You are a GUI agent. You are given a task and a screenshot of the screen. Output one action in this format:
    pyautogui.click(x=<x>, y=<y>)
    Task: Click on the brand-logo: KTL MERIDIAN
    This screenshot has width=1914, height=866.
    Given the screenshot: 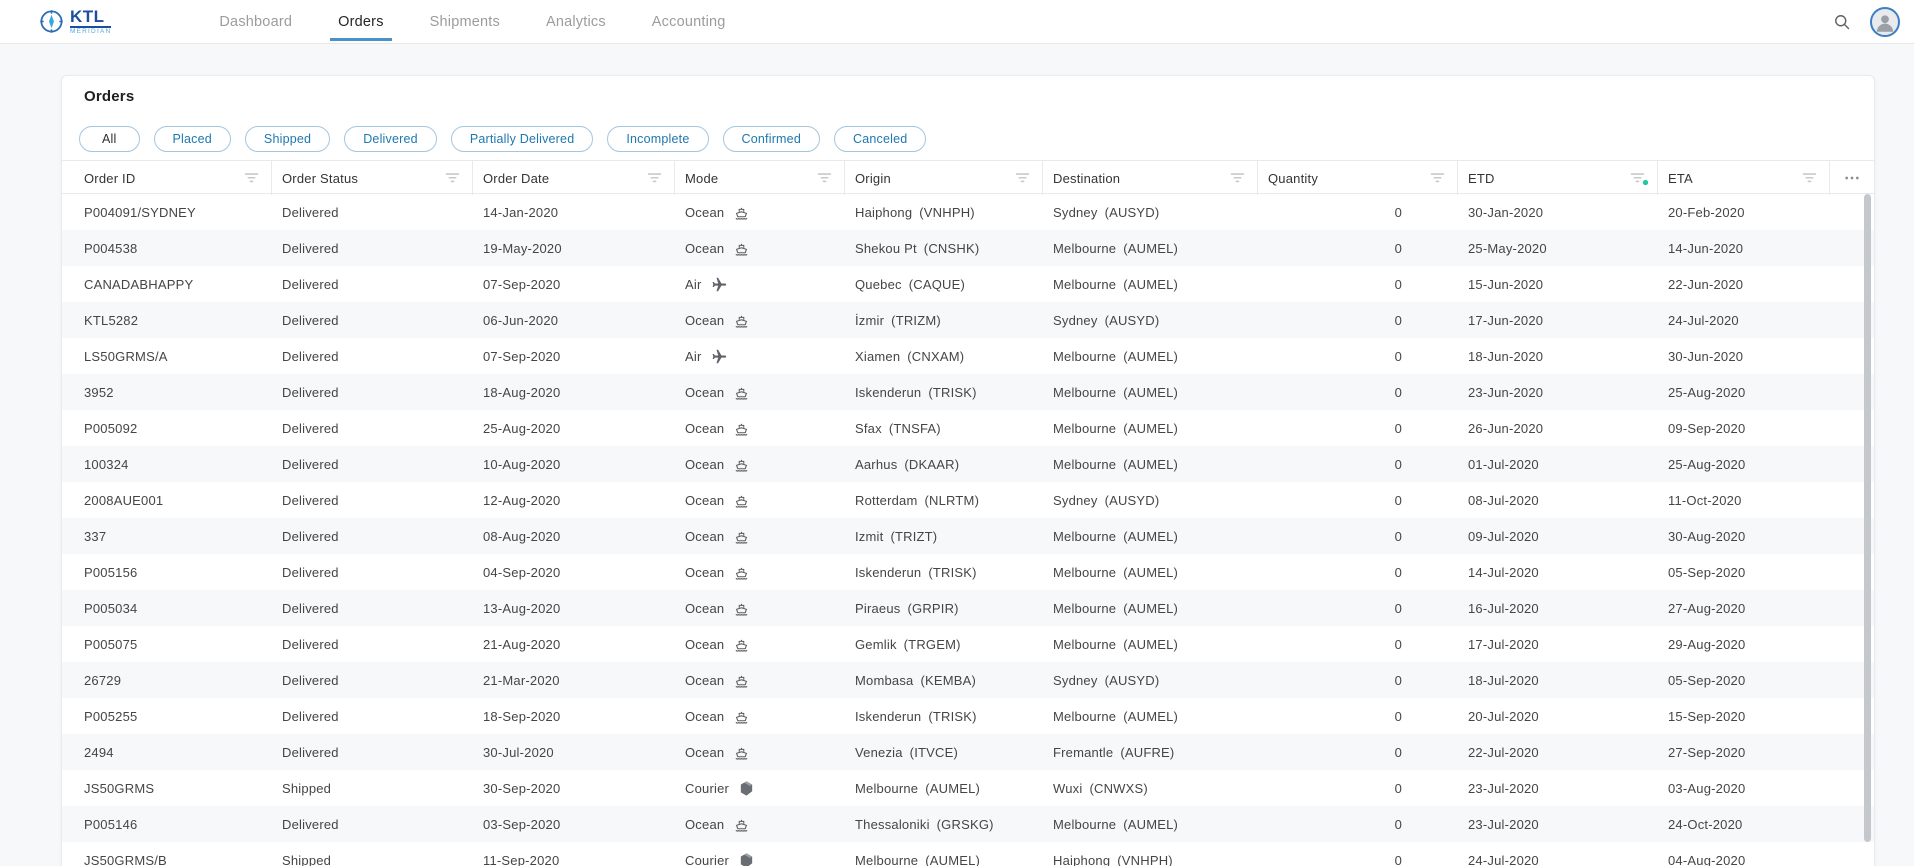 What is the action you would take?
    pyautogui.click(x=75, y=21)
    